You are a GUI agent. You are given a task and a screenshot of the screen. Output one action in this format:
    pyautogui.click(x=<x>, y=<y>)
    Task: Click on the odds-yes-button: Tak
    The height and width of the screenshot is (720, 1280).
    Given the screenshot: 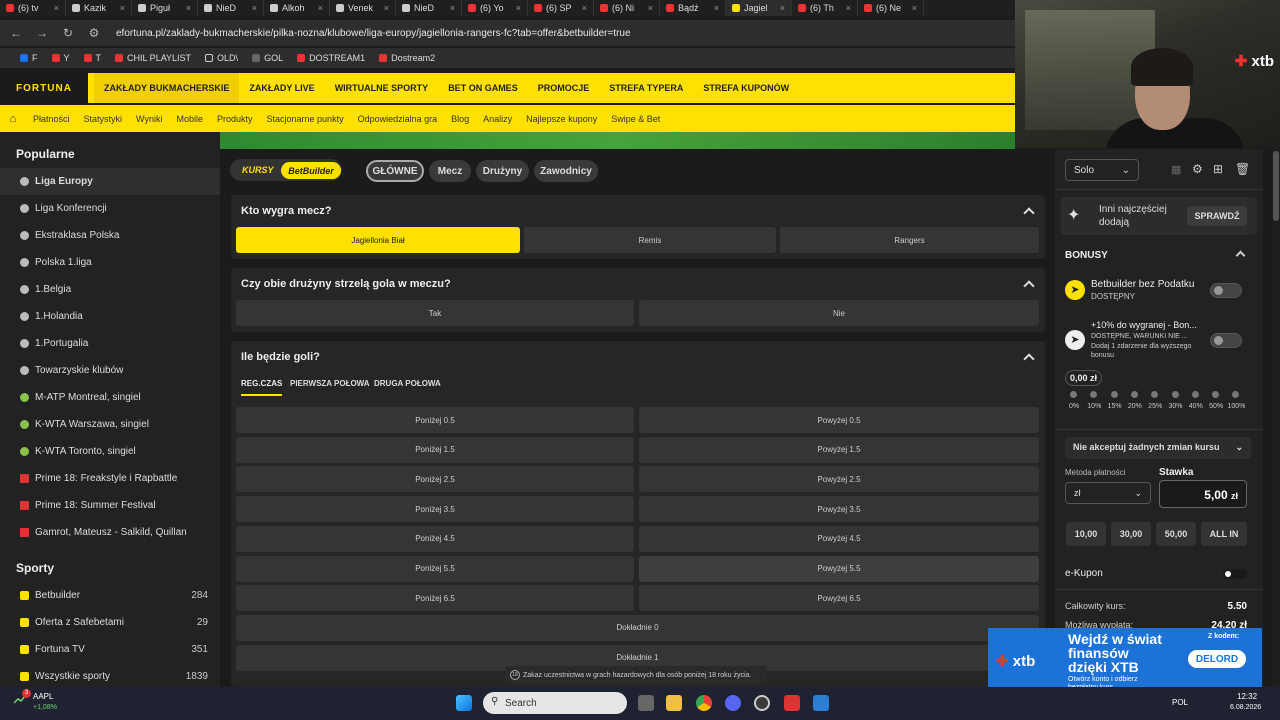 What is the action you would take?
    pyautogui.click(x=435, y=313)
    